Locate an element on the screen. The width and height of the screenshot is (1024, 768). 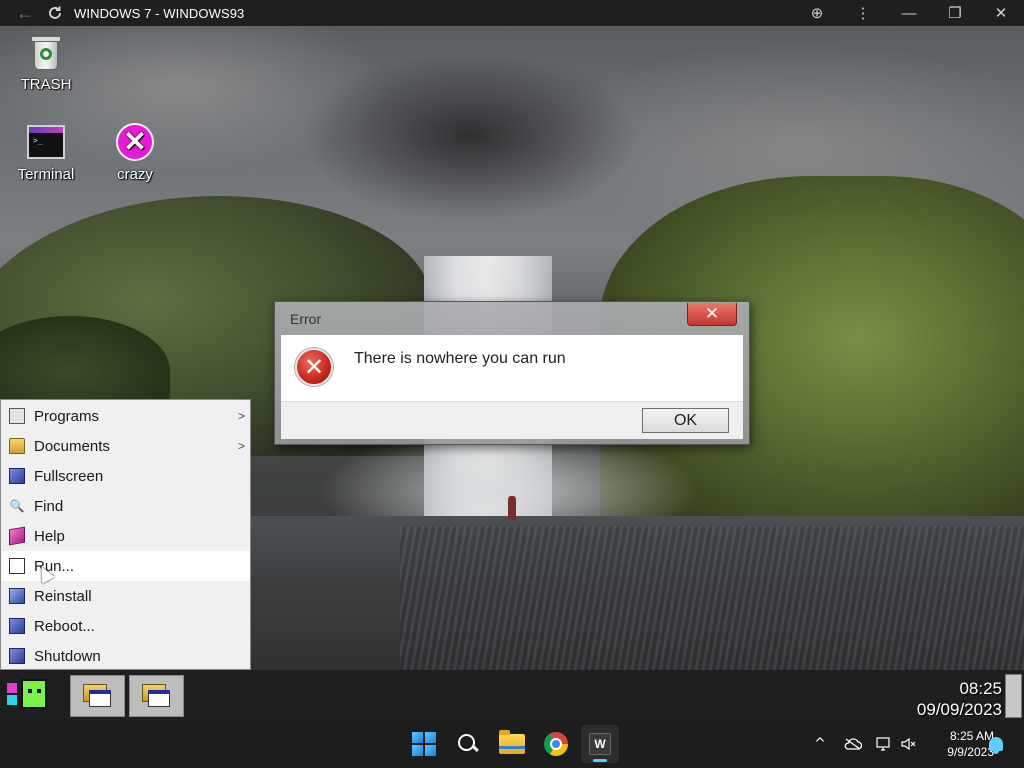
terminal-prompt: >_ is located at coordinates (38, 140).